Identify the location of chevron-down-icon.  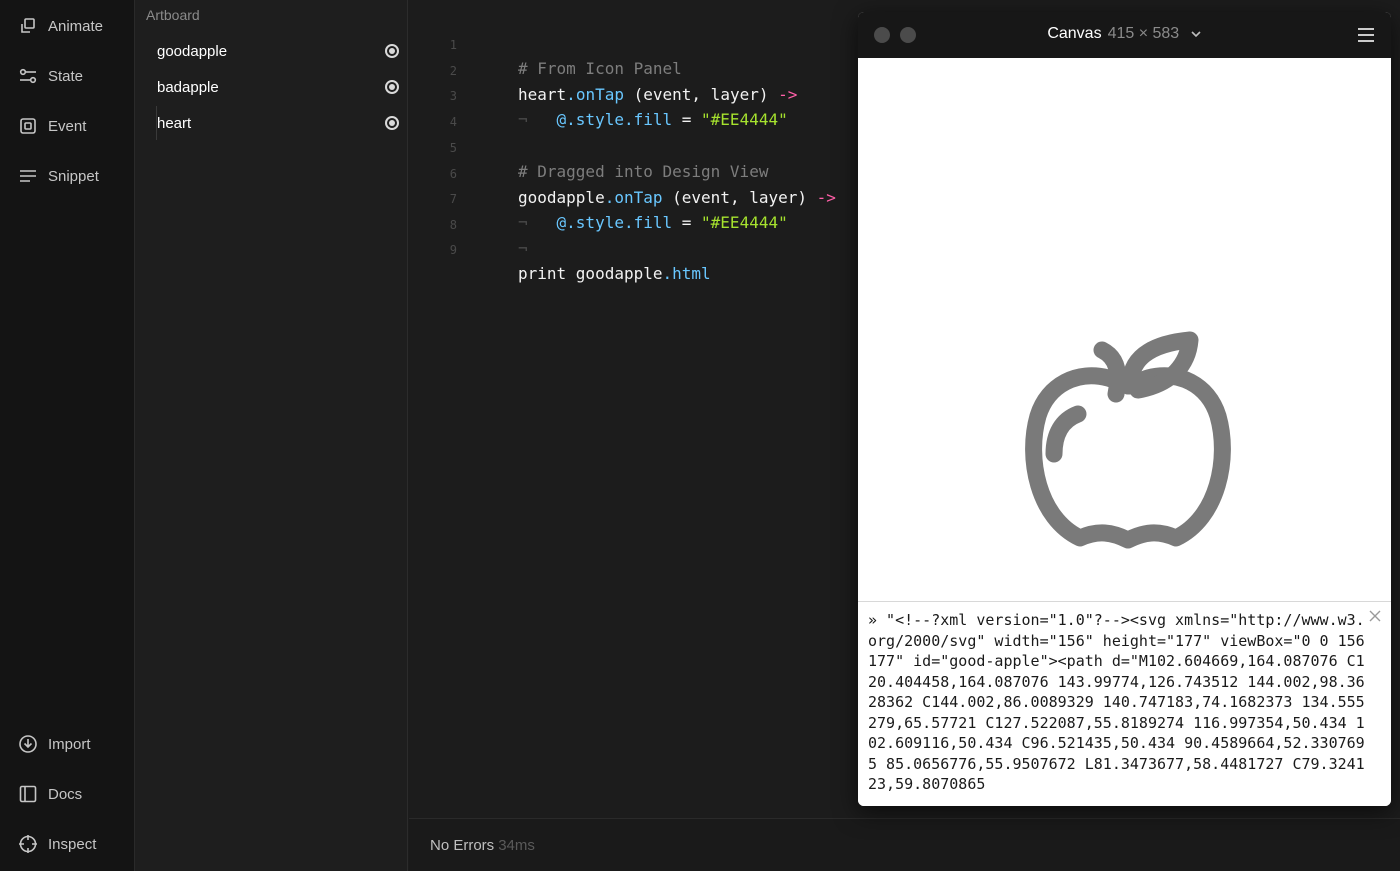
(1196, 34).